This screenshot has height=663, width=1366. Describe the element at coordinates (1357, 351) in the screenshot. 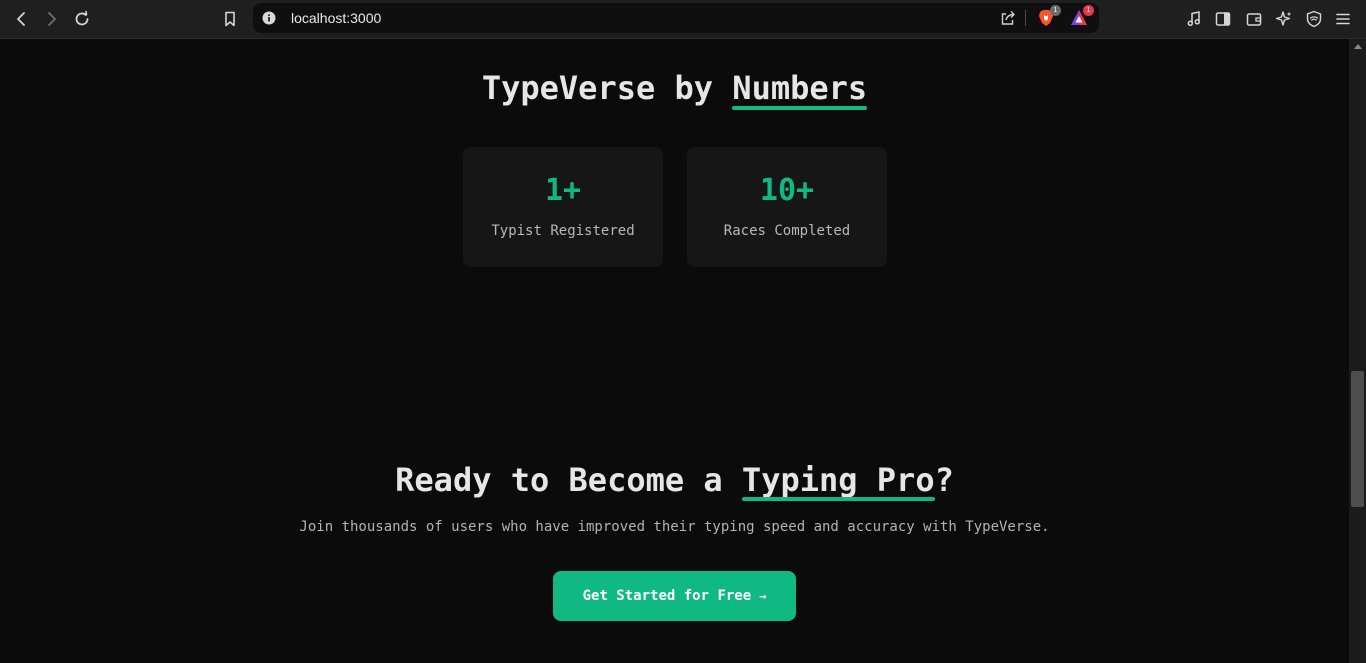

I see `scrollbar-track` at that location.